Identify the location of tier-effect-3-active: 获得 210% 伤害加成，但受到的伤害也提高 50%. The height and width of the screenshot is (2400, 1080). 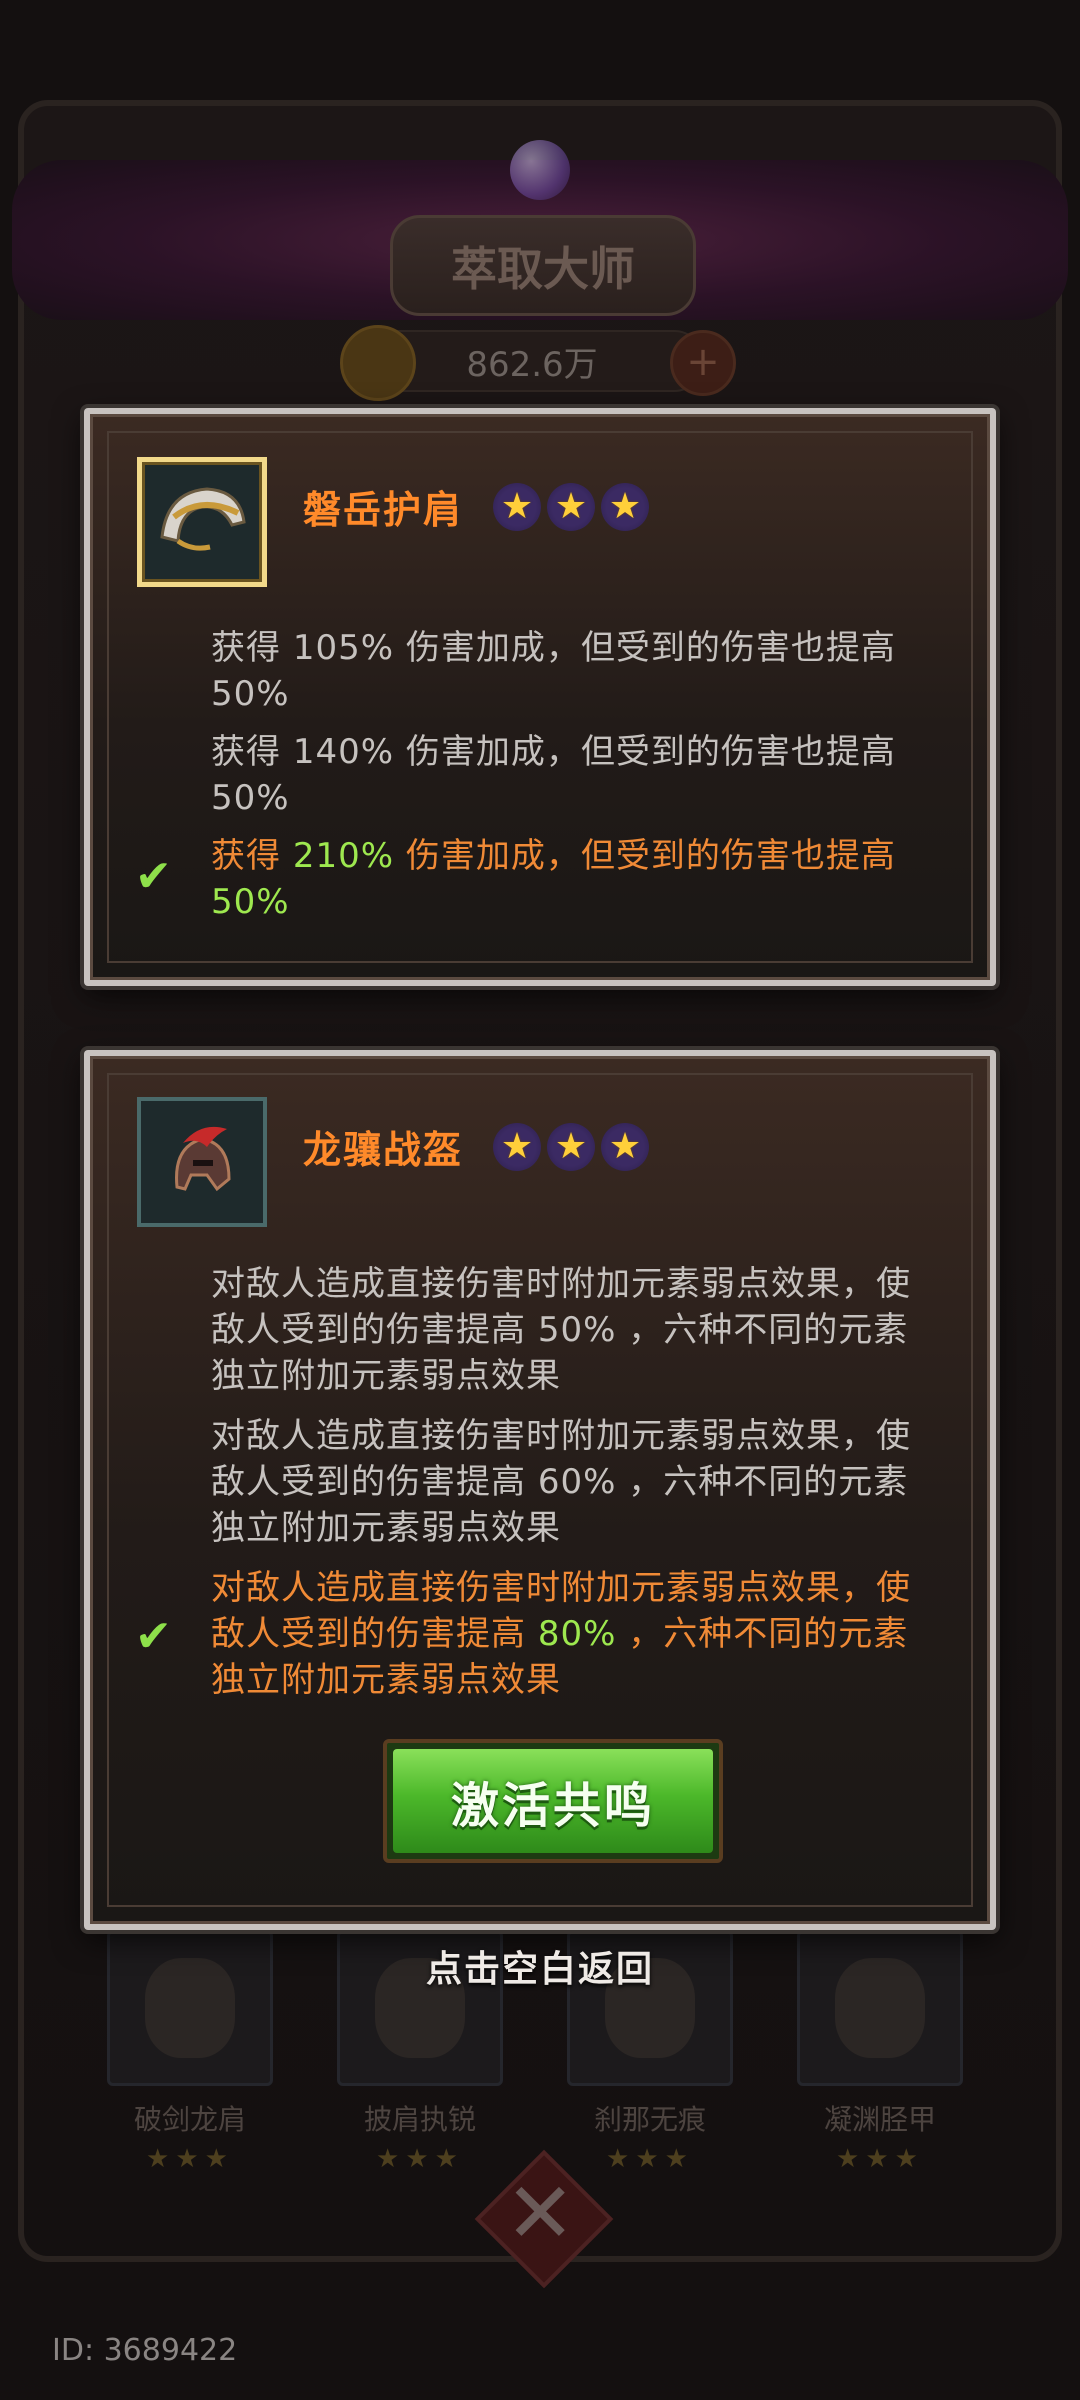
(581, 879).